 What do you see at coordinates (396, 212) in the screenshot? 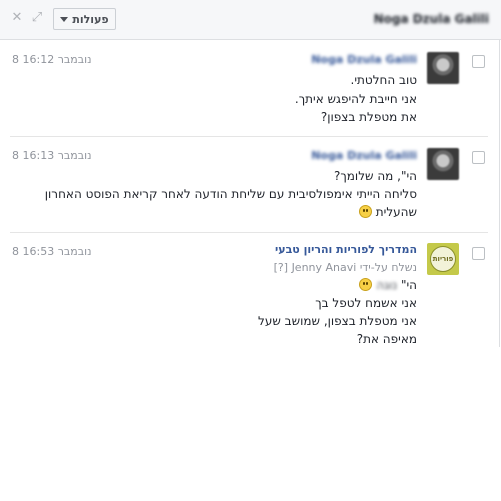
I see `message-text: שהעלית` at bounding box center [396, 212].